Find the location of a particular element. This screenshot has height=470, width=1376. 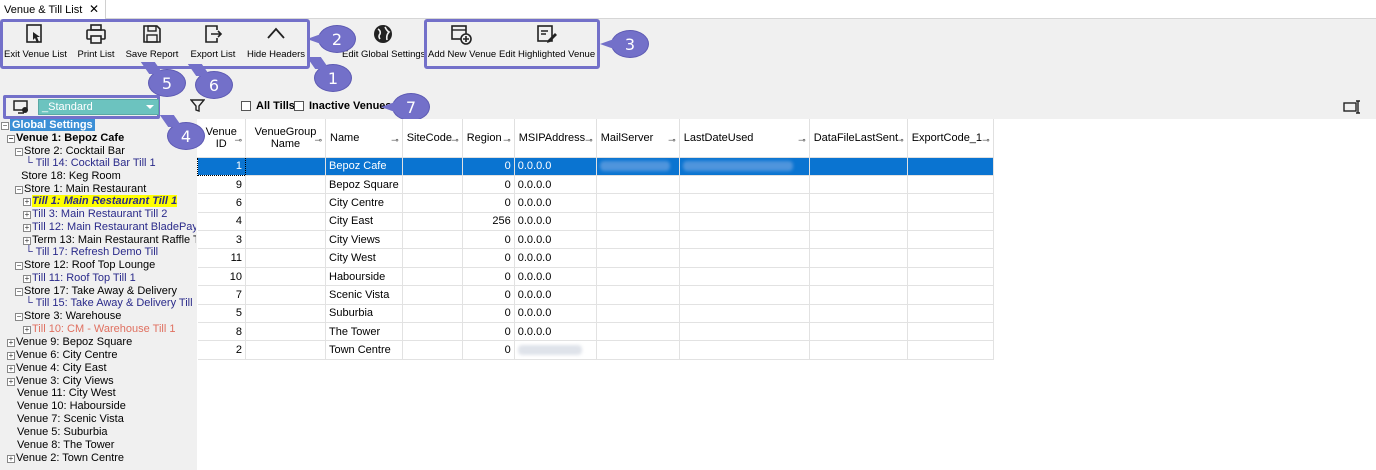

chevron-down-icon is located at coordinates (150, 107).